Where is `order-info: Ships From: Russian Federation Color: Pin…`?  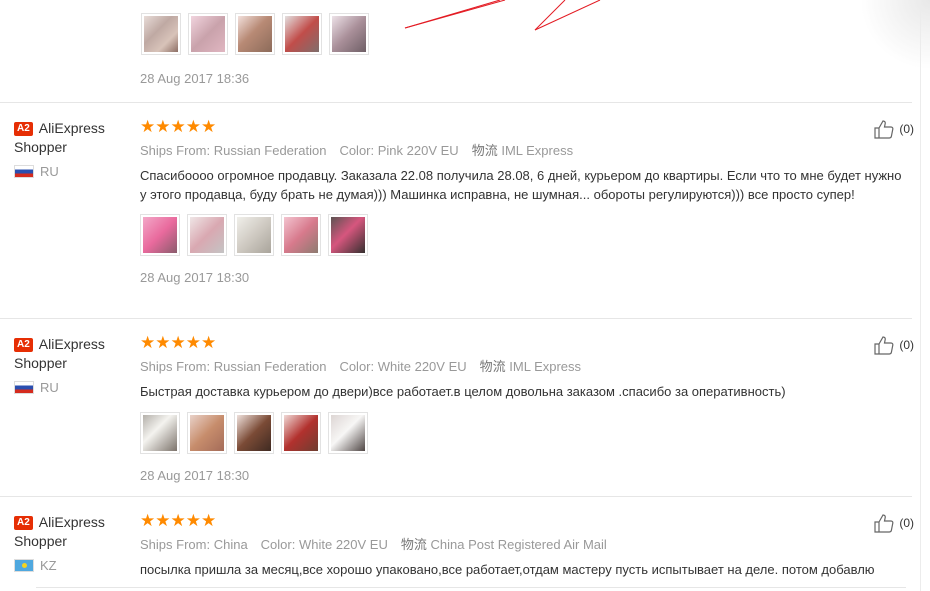 order-info: Ships From: Russian Federation Color: Pin… is located at coordinates (522, 149).